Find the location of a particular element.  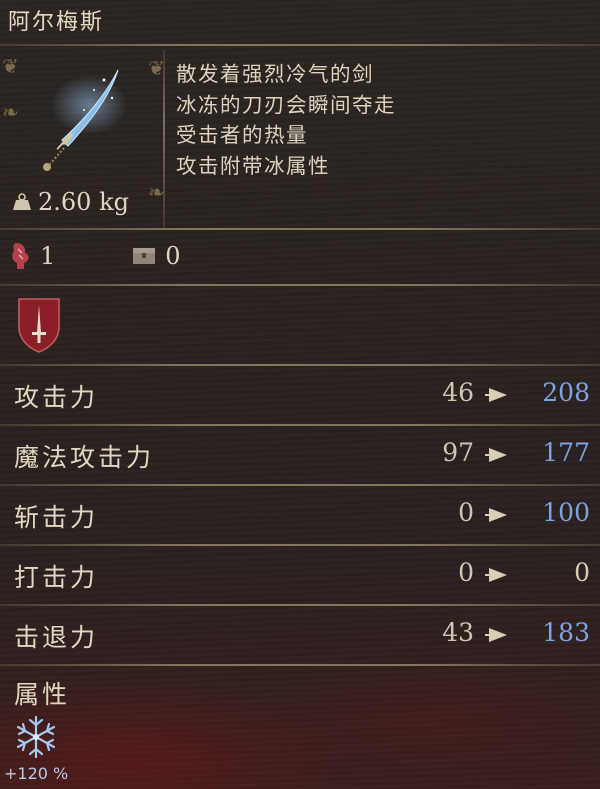

requirements-row: 1 0 is located at coordinates (95, 256).